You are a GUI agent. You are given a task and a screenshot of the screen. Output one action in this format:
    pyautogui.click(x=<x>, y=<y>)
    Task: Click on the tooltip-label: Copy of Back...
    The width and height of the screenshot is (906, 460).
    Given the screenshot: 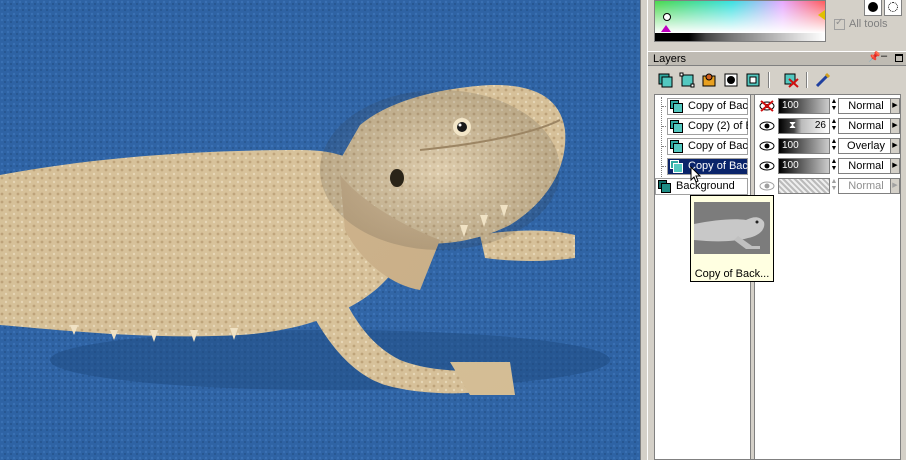 What is the action you would take?
    pyautogui.click(x=732, y=274)
    